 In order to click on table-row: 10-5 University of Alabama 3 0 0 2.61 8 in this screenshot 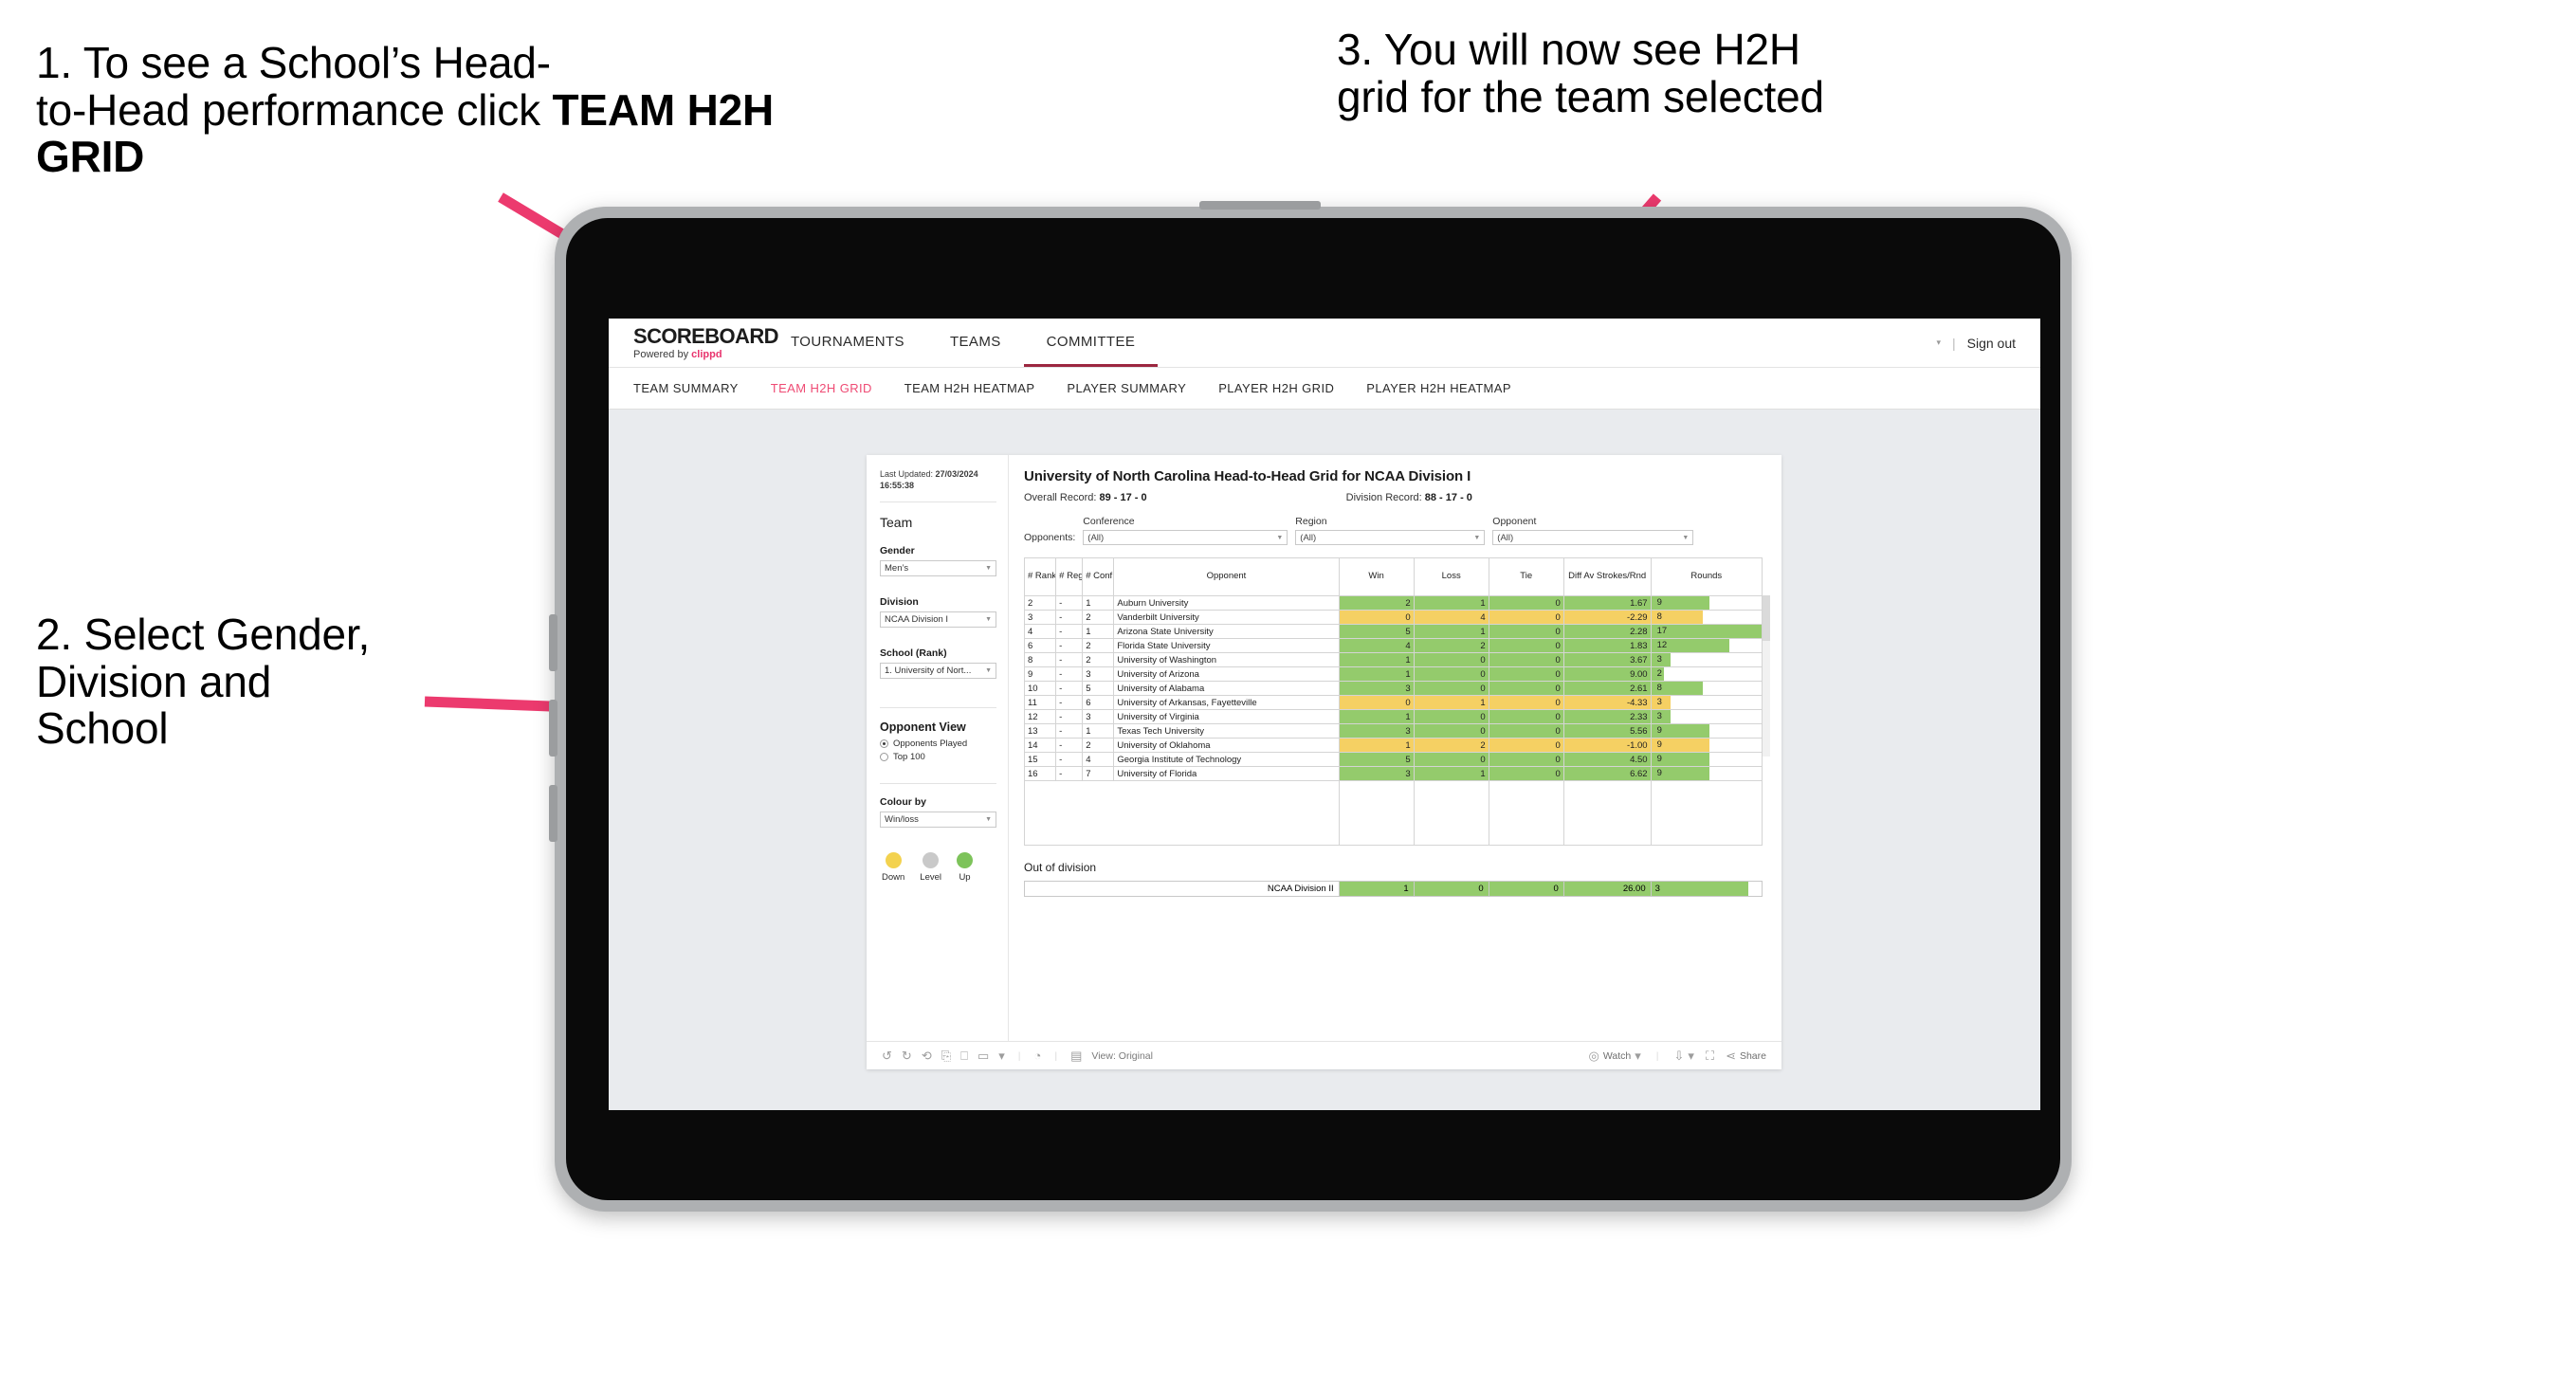, I will do `click(1393, 688)`.